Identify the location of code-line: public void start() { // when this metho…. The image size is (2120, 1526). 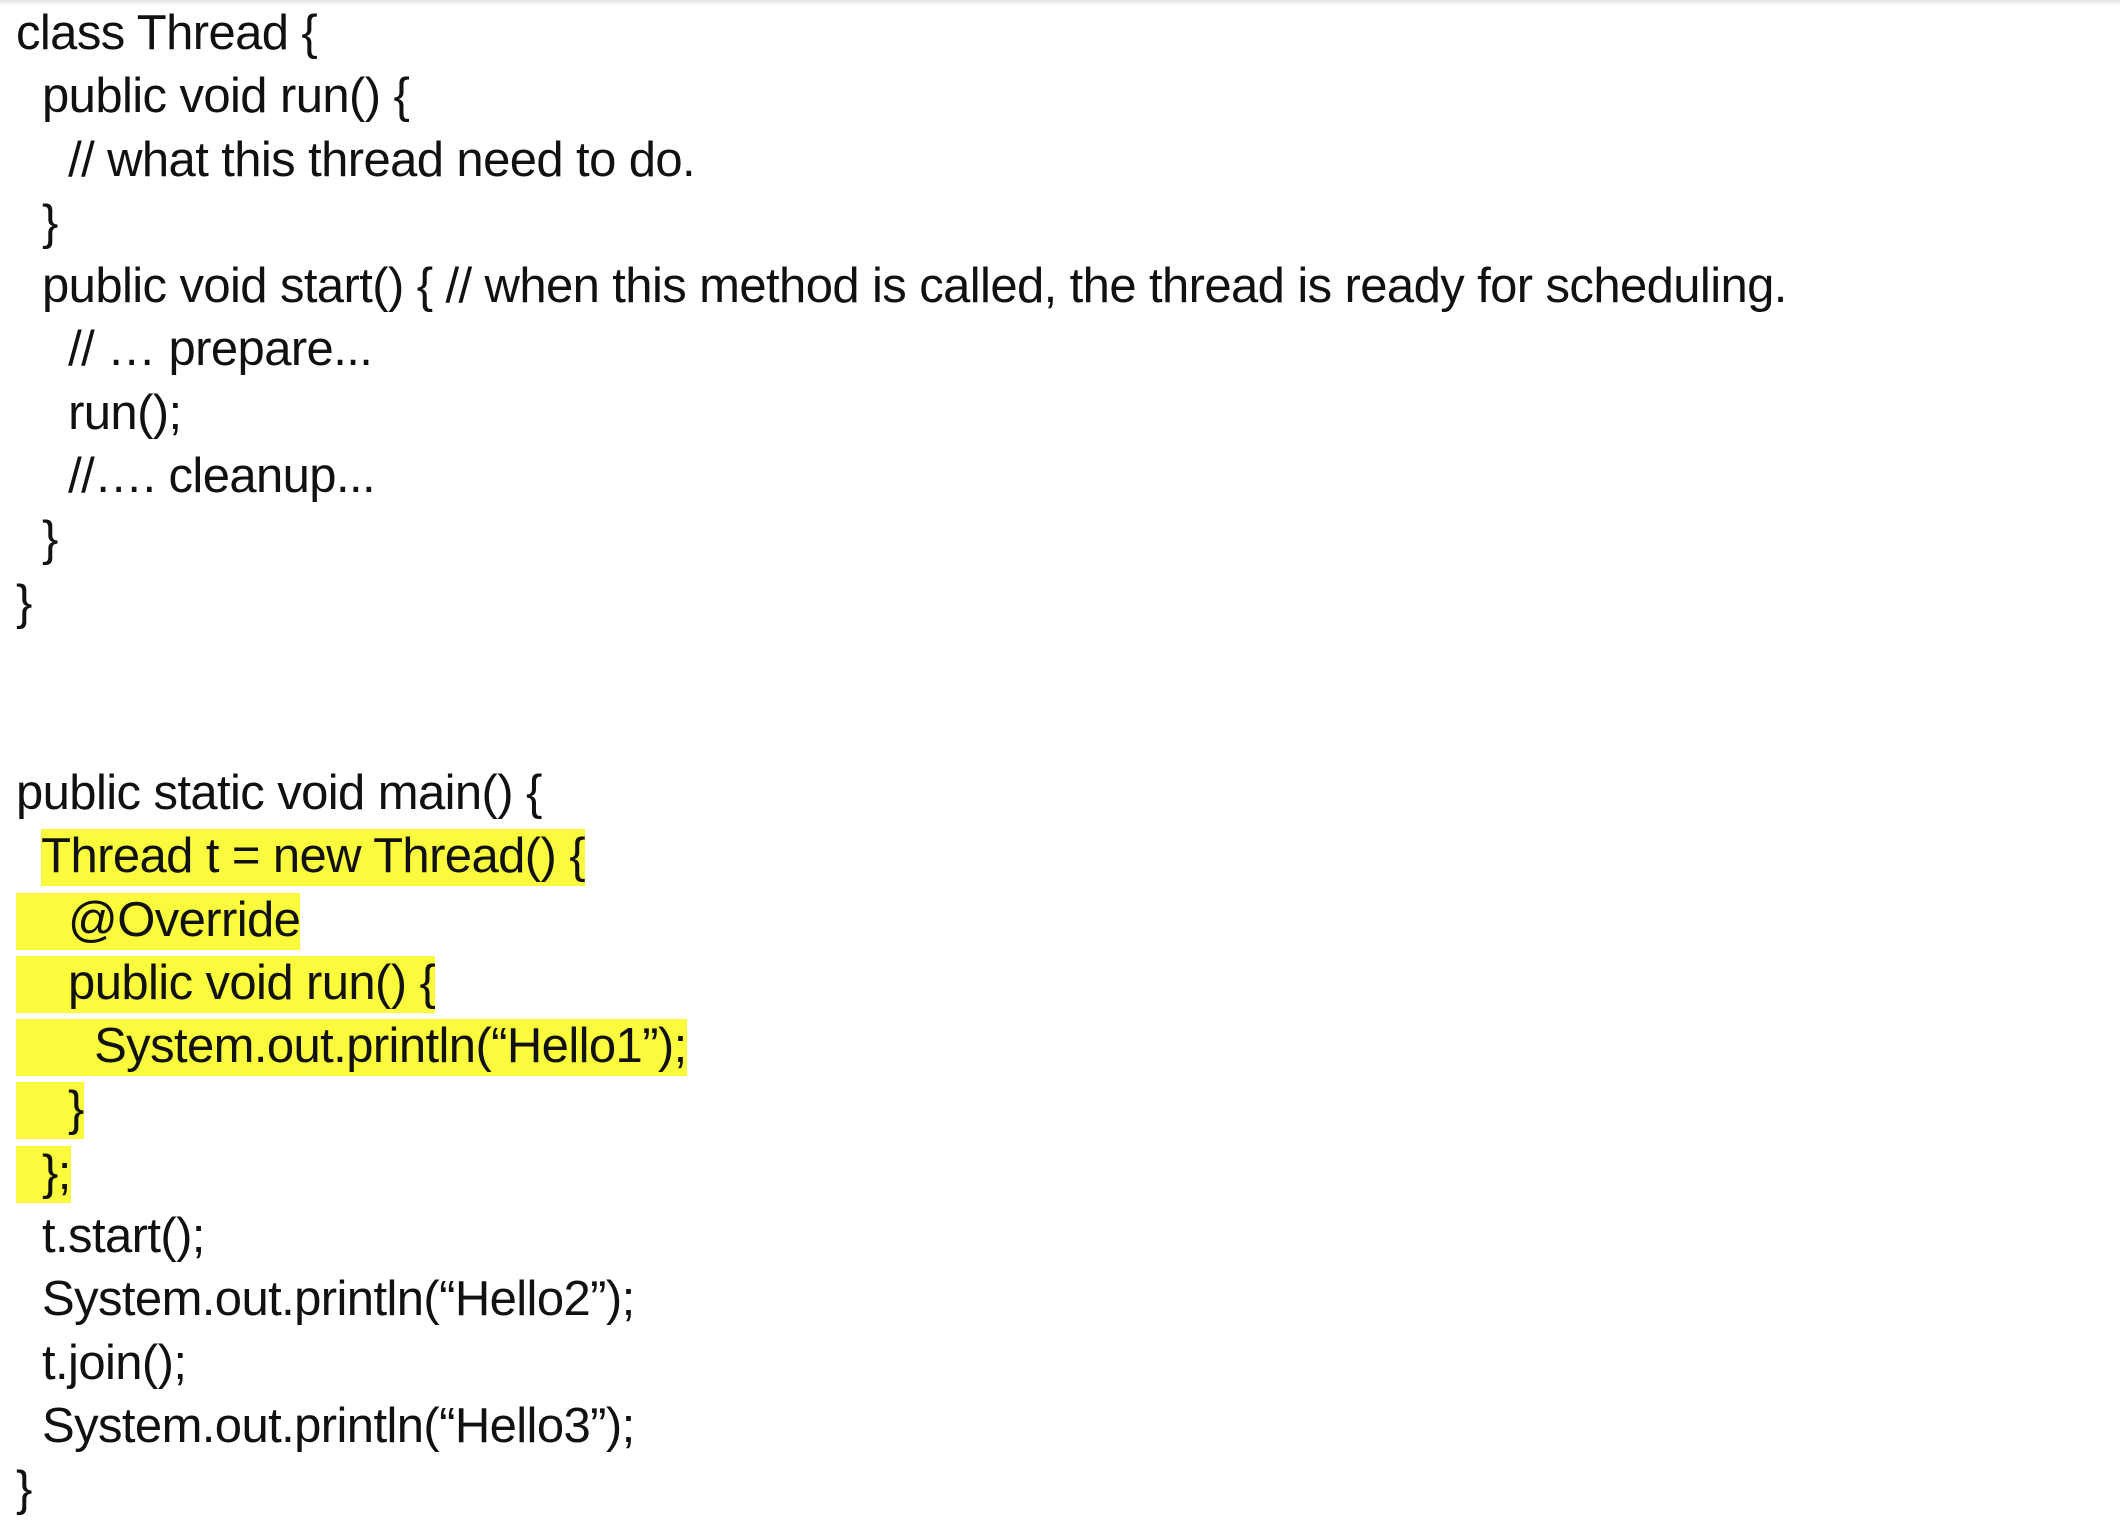
(1056, 286).